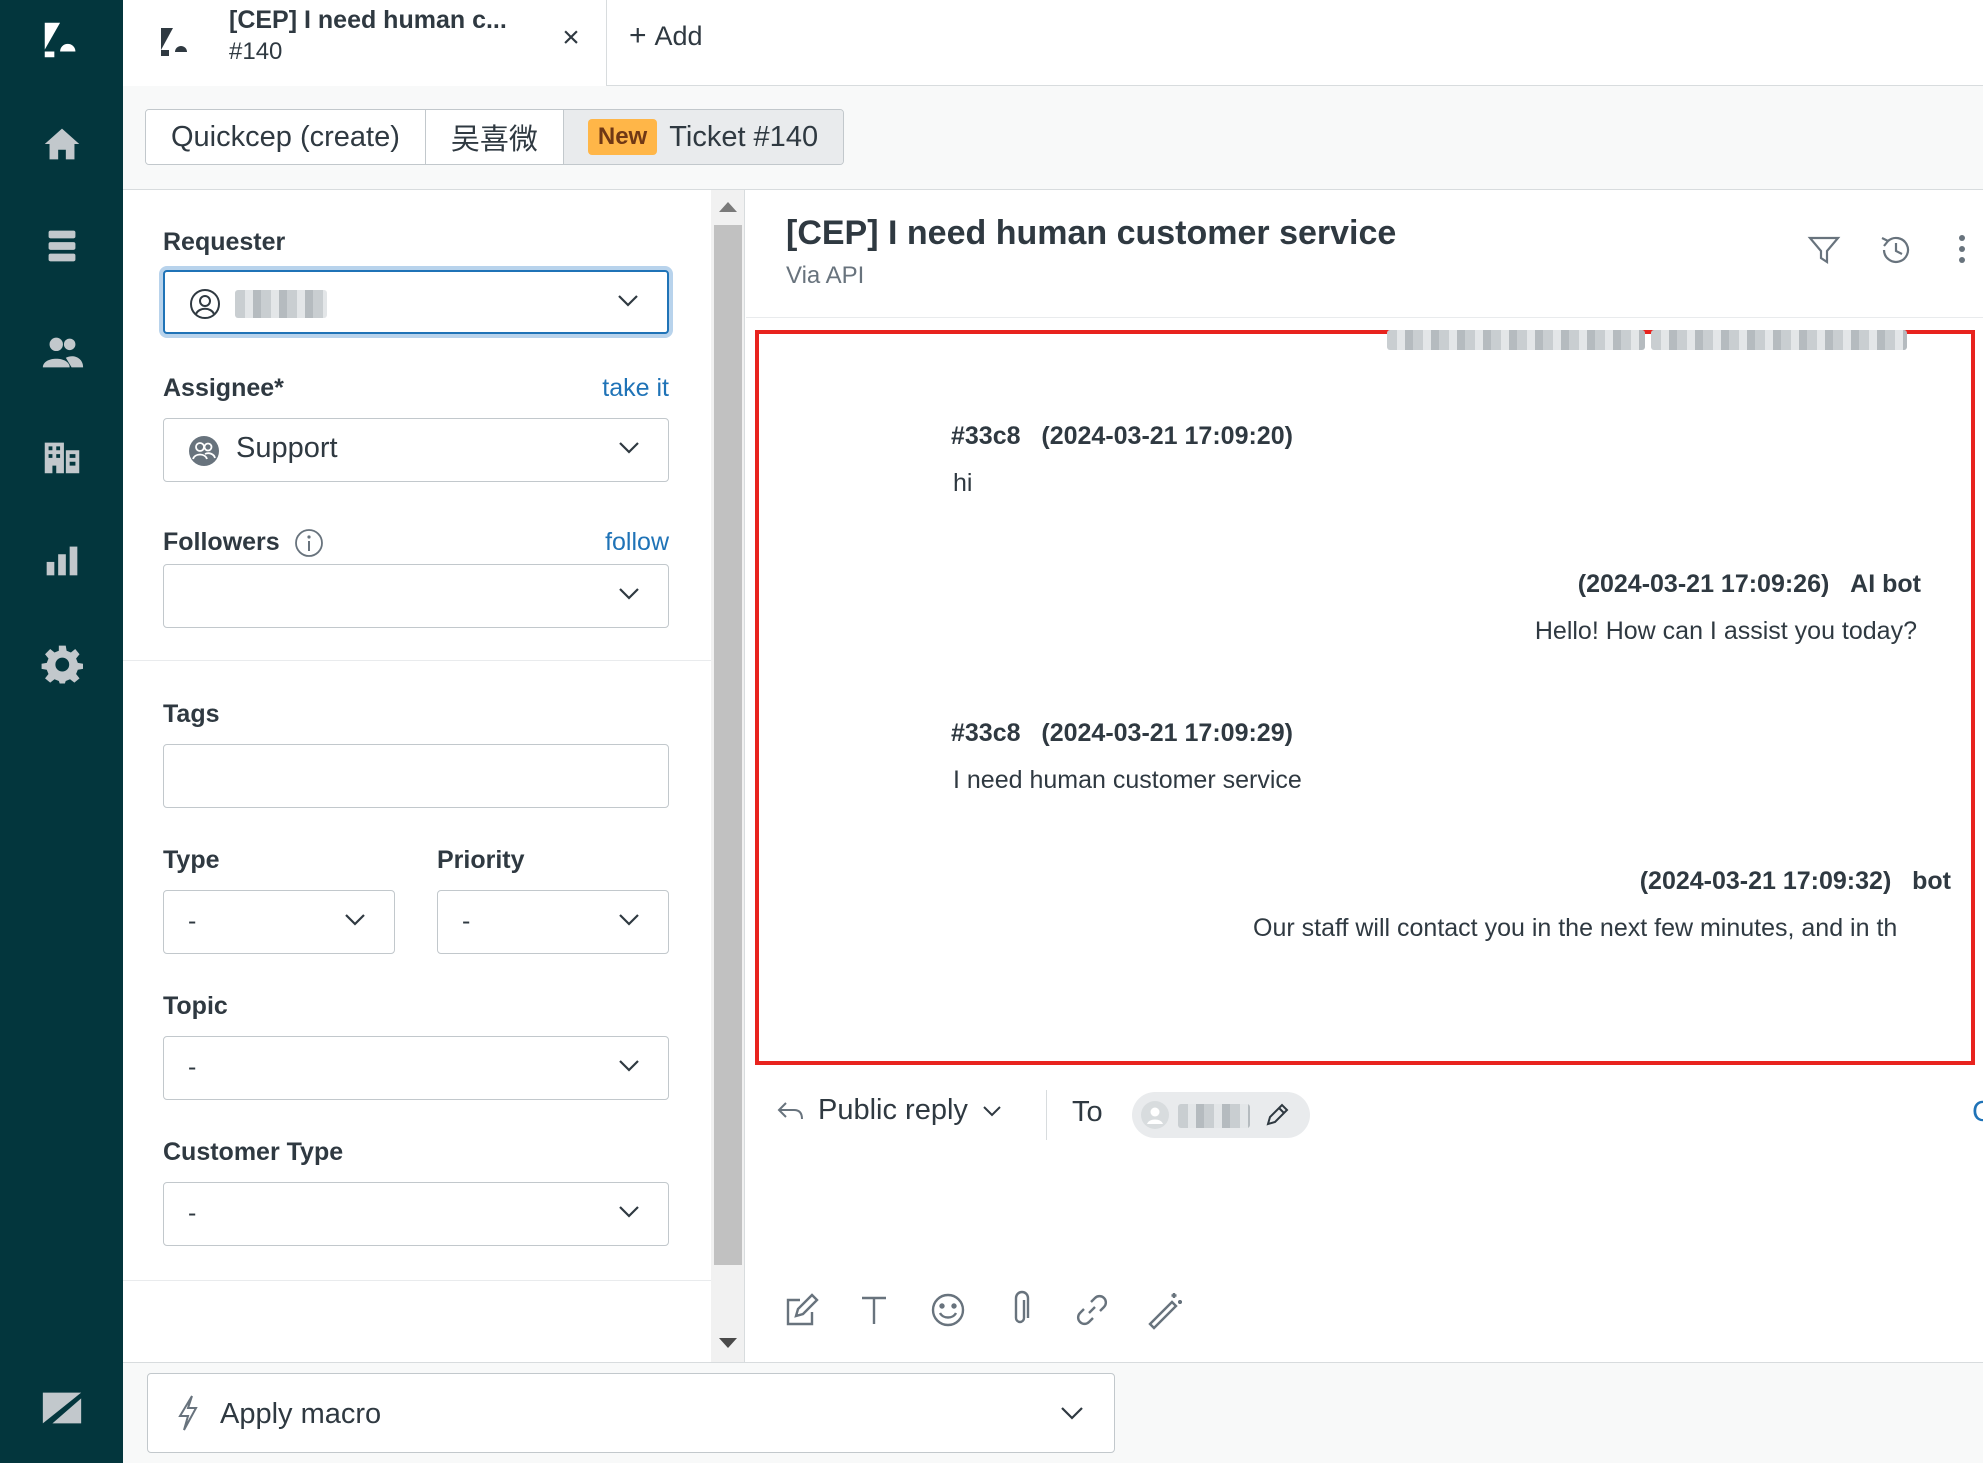  Describe the element at coordinates (1977, 1112) in the screenshot. I see `cc-link: C` at that location.